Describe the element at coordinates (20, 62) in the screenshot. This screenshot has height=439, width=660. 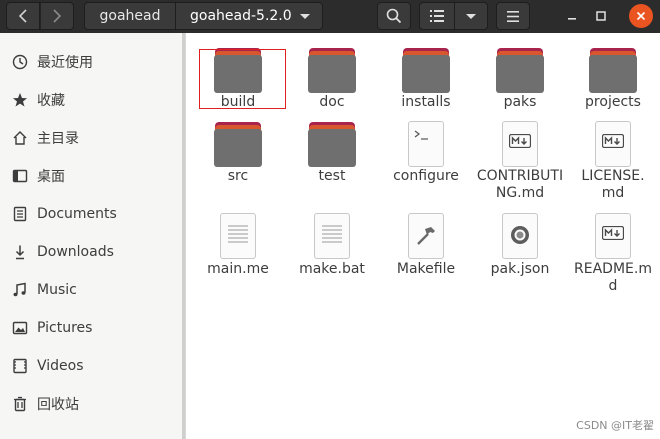
I see `clock-icon` at that location.